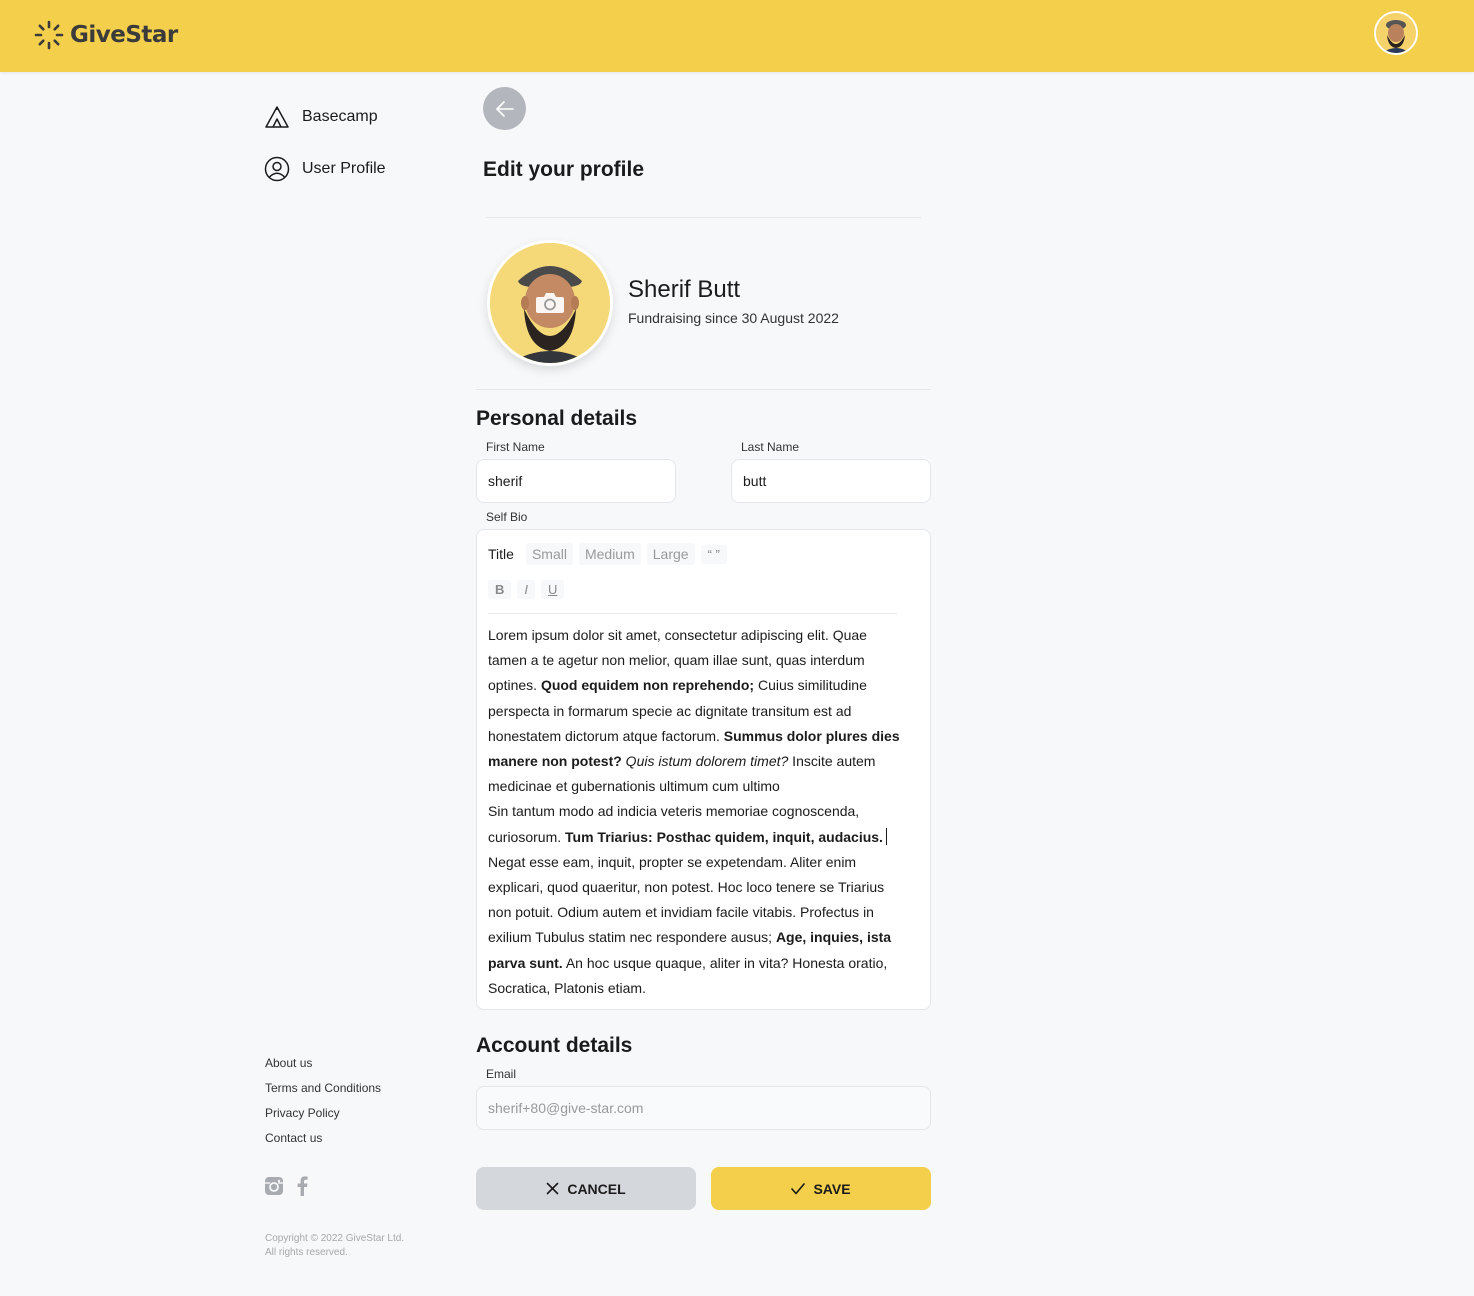  I want to click on toolbar-small-button: Small, so click(549, 554).